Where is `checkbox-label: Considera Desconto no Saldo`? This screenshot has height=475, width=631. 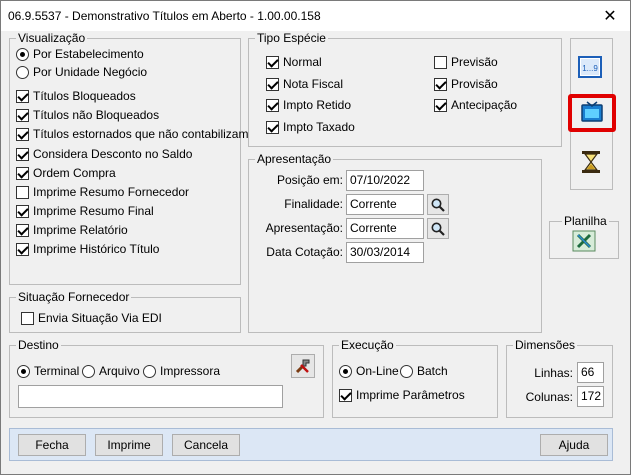 checkbox-label: Considera Desconto no Saldo is located at coordinates (113, 154).